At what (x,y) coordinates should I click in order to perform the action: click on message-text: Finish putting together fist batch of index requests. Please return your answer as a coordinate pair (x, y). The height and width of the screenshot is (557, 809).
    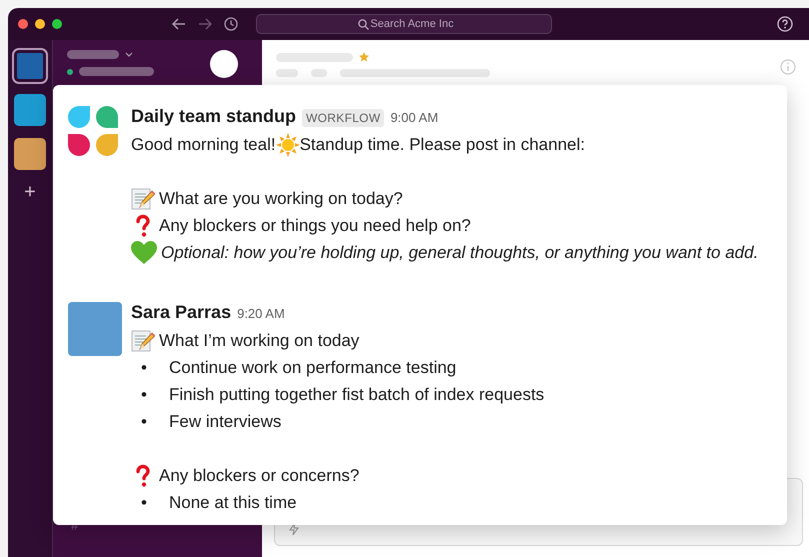
    Looking at the image, I should click on (356, 394).